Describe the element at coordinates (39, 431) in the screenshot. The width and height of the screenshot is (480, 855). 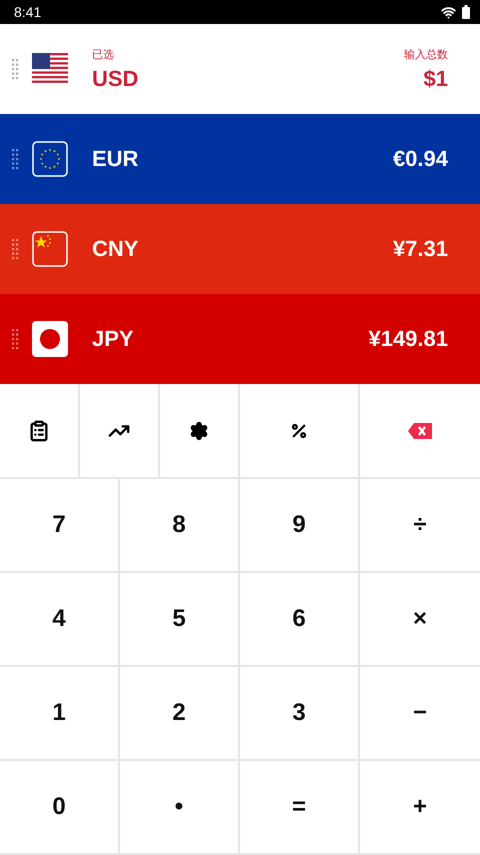
I see `clipboard-icon` at that location.